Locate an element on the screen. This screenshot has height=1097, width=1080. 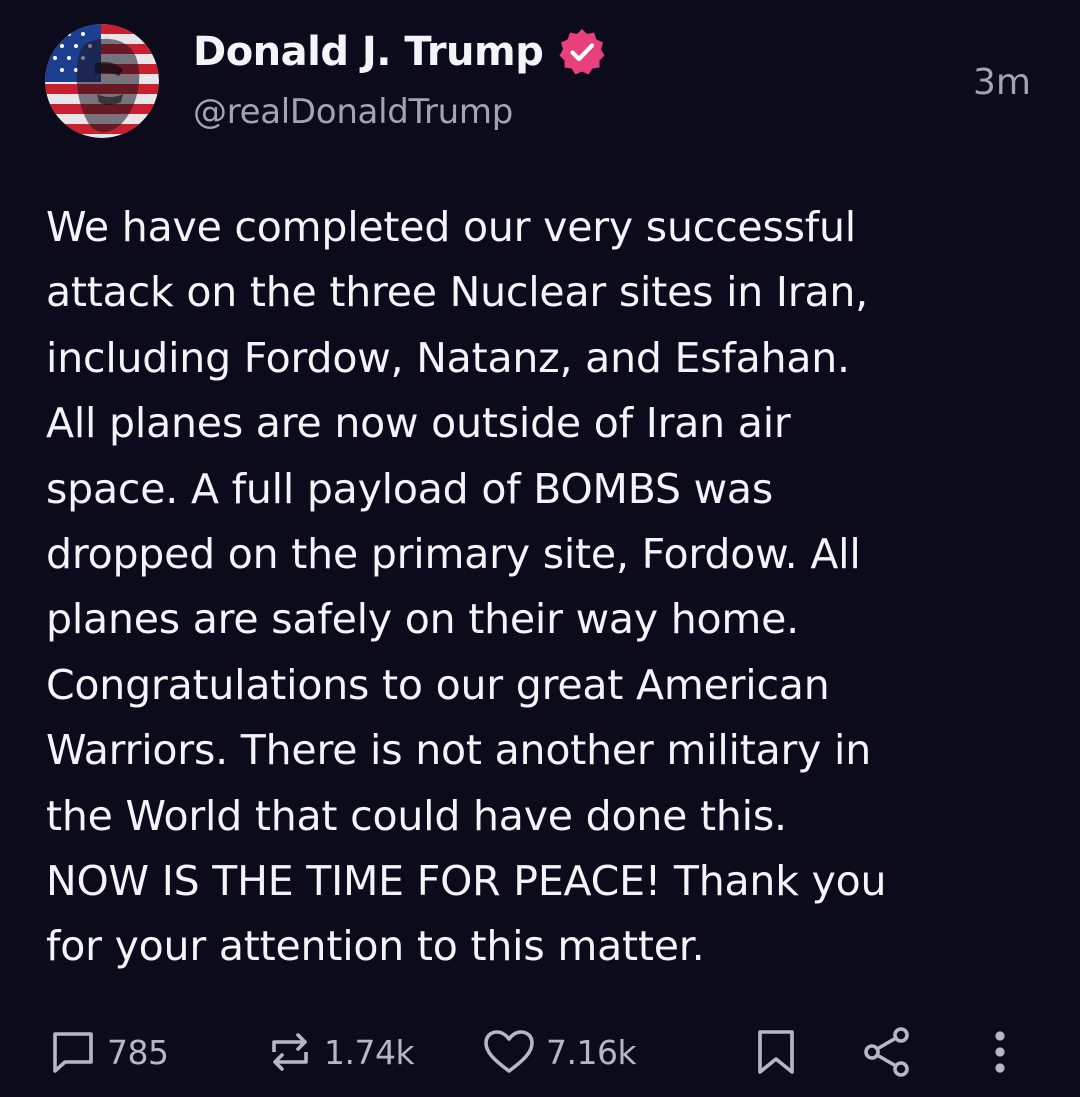
bookmark-button is located at coordinates (776, 1052).